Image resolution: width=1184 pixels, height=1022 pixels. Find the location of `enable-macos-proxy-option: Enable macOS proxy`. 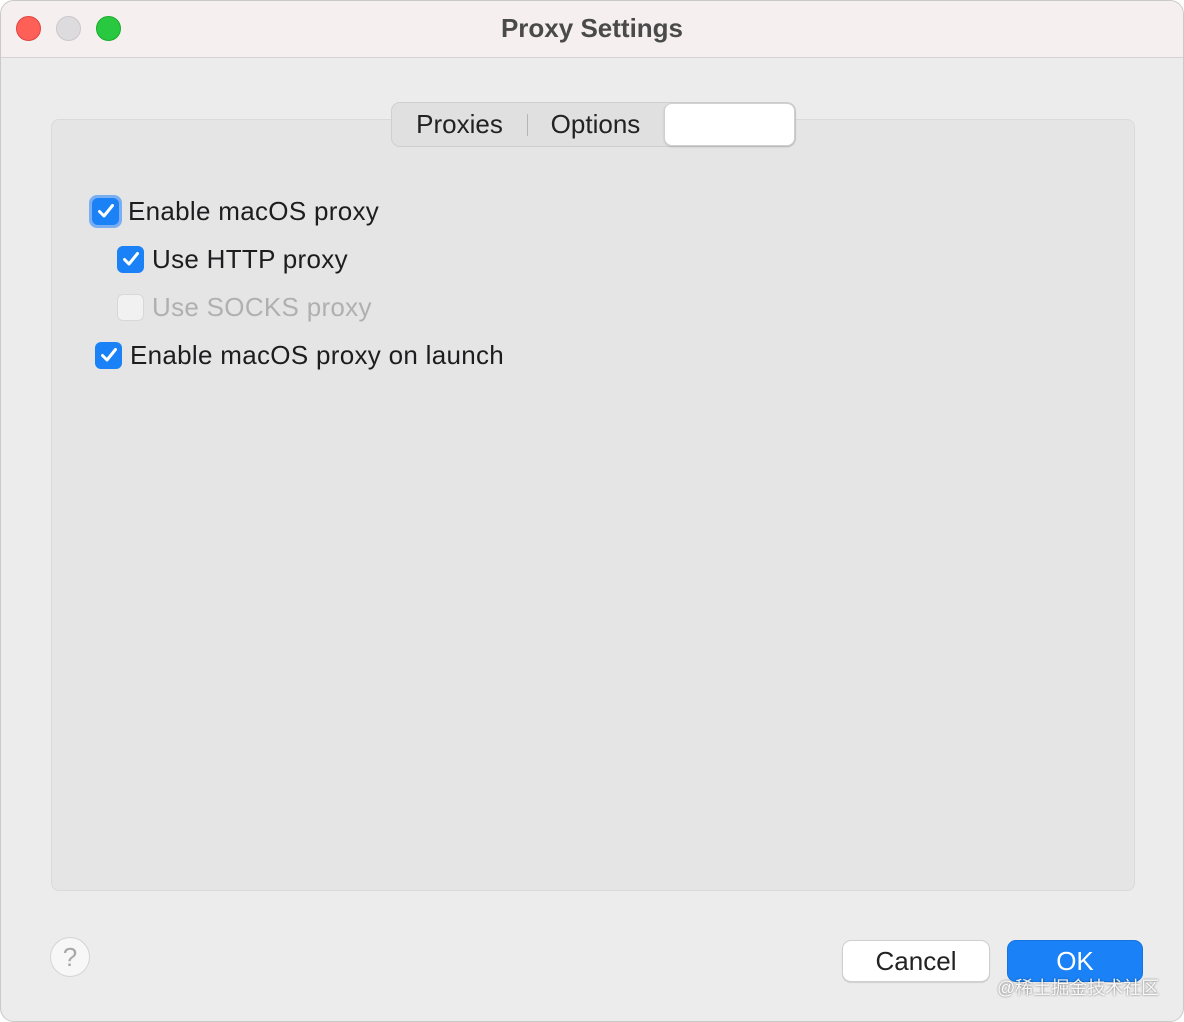

enable-macos-proxy-option: Enable macOS proxy is located at coordinates (234, 211).